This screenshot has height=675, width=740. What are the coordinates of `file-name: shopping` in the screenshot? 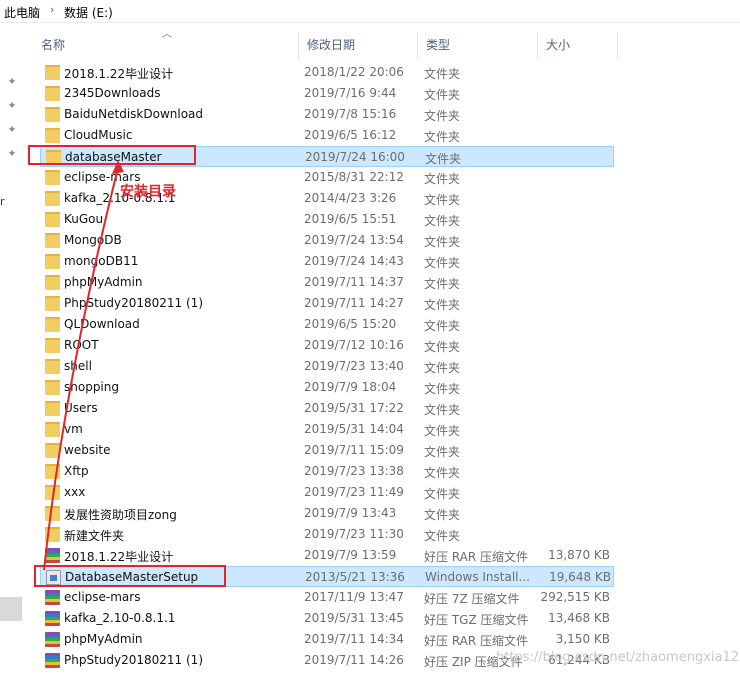 It's located at (91, 387).